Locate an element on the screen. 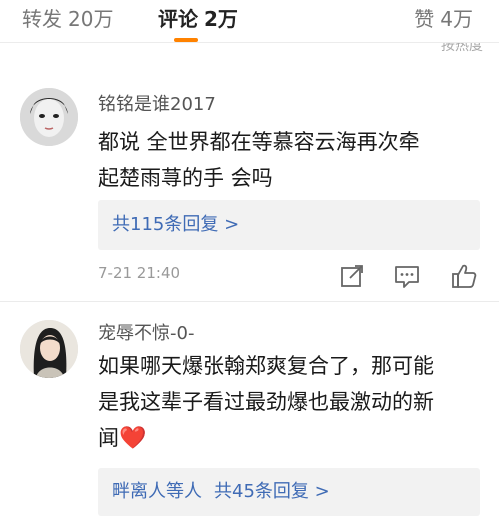 The width and height of the screenshot is (499, 516). replies-link: 共115条回复 > is located at coordinates (289, 225).